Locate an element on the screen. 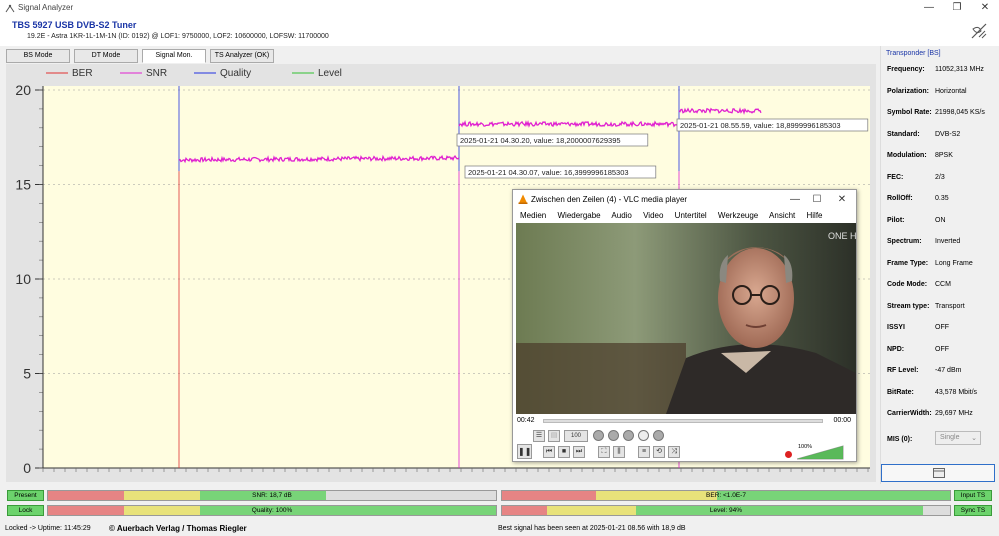 The image size is (999, 536). device-name: TBS 5927 USB DVB-S2 Tuner is located at coordinates (74, 25).